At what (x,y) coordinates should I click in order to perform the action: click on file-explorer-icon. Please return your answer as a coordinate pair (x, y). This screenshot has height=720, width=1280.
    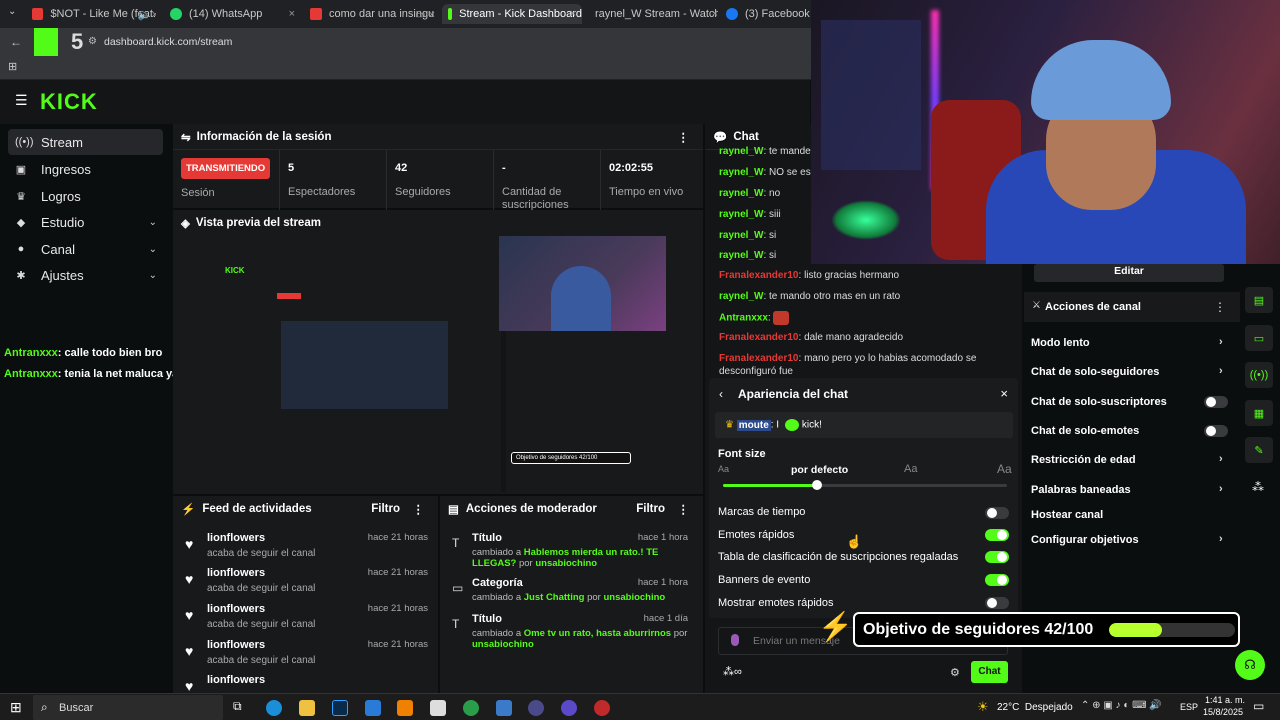
    Looking at the image, I should click on (307, 708).